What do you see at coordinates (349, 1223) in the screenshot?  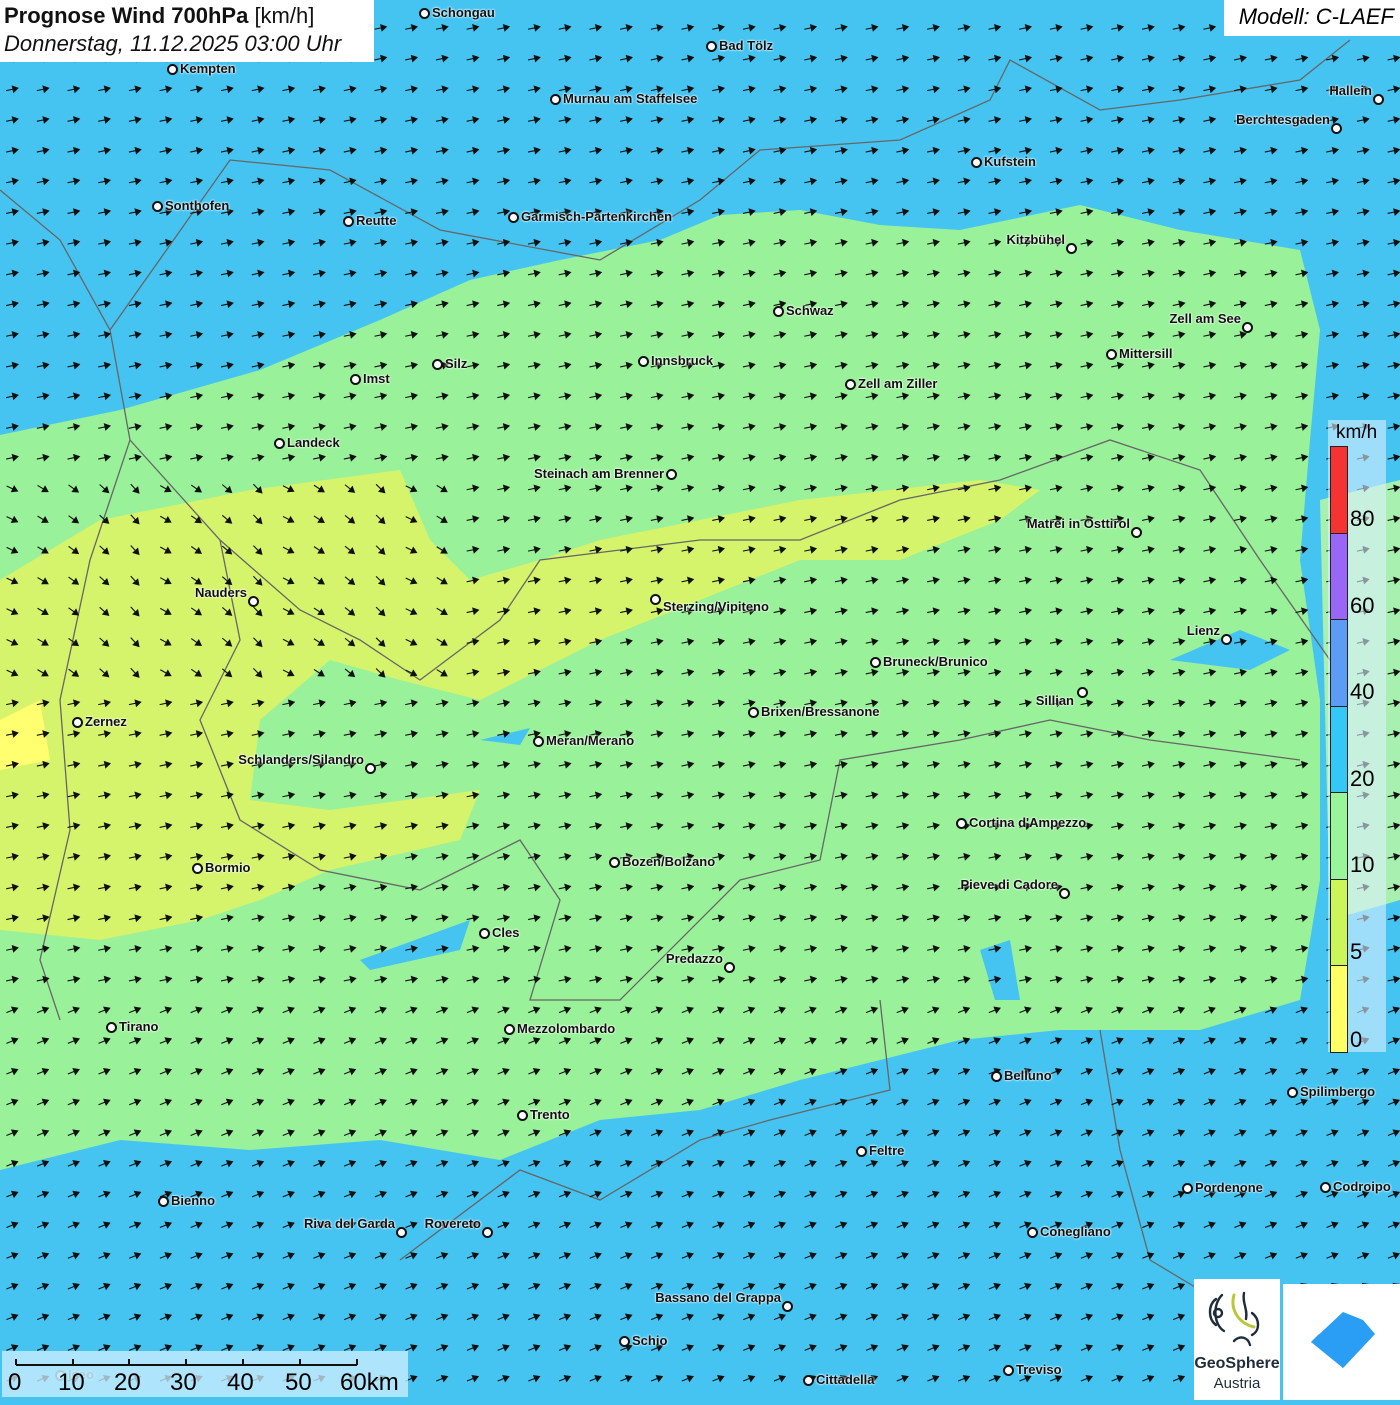 I see `city-label: Riva del Garda` at bounding box center [349, 1223].